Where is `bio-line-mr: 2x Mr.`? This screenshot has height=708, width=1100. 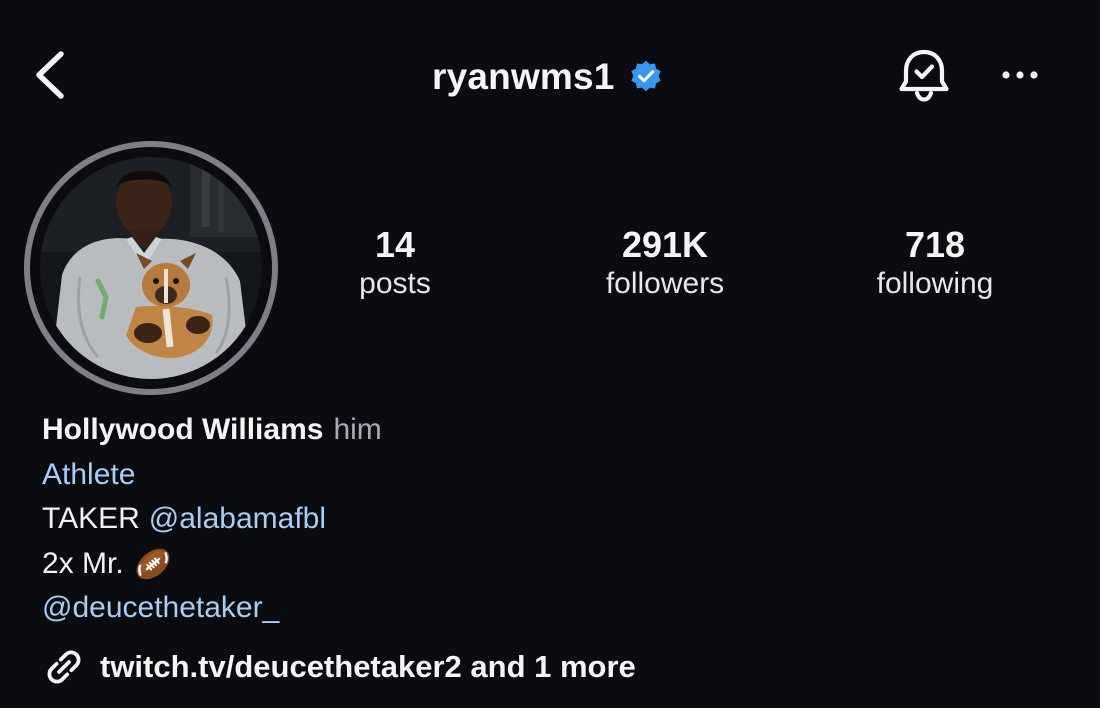 bio-line-mr: 2x Mr. is located at coordinates (492, 564).